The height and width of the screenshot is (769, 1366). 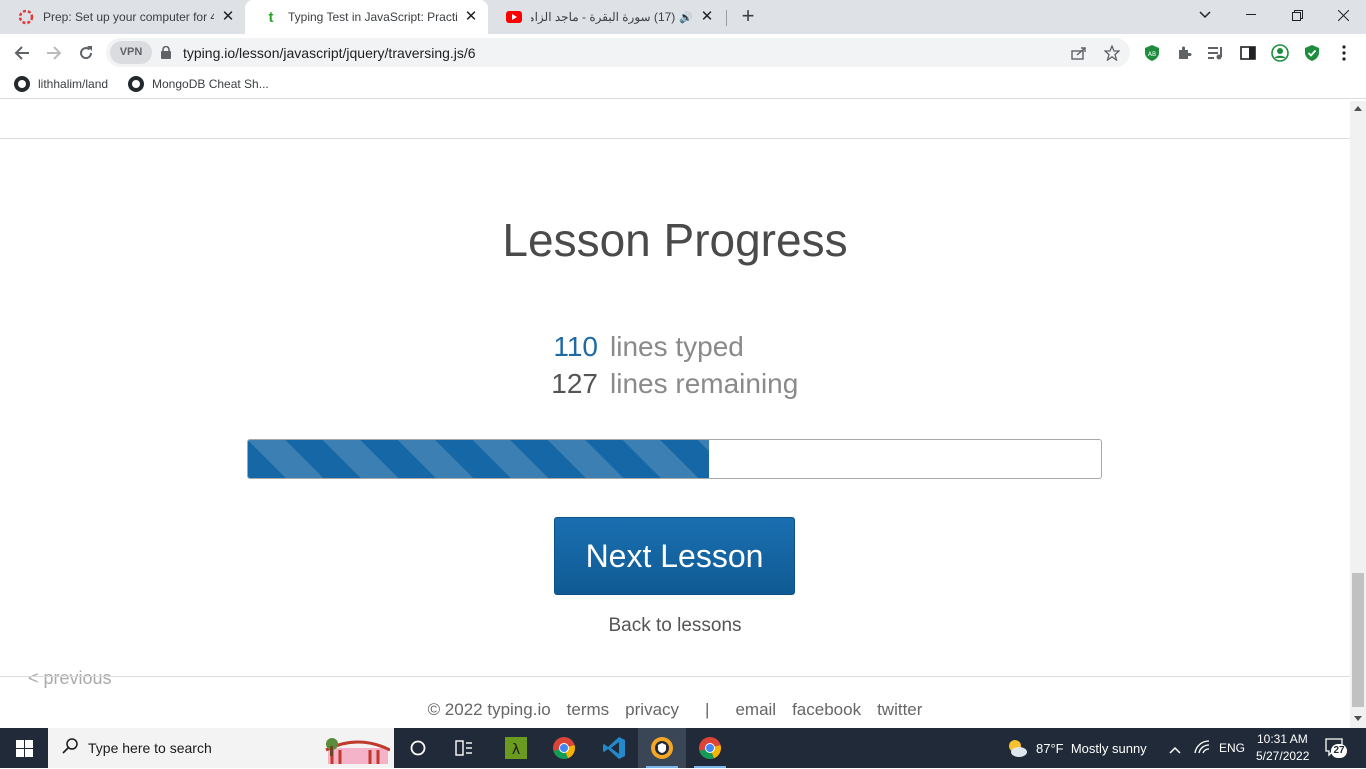 I want to click on vpn-browser-icon, so click(x=662, y=748).